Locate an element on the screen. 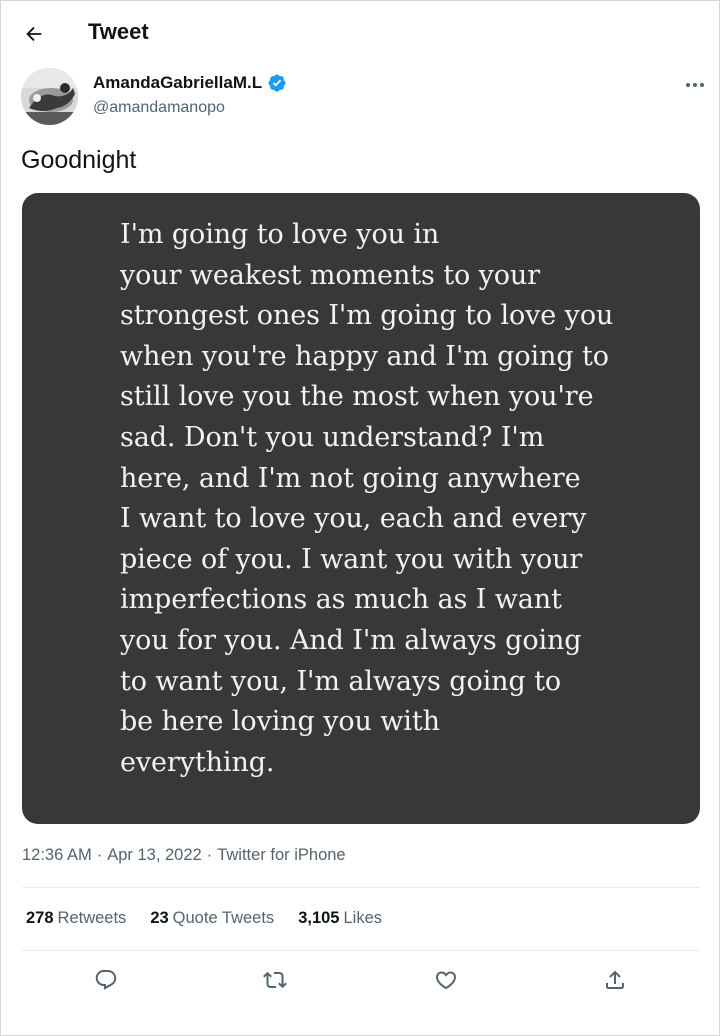 The height and width of the screenshot is (1036, 720). author-name-row: AmandaGabriellaM.L is located at coordinates (190, 83).